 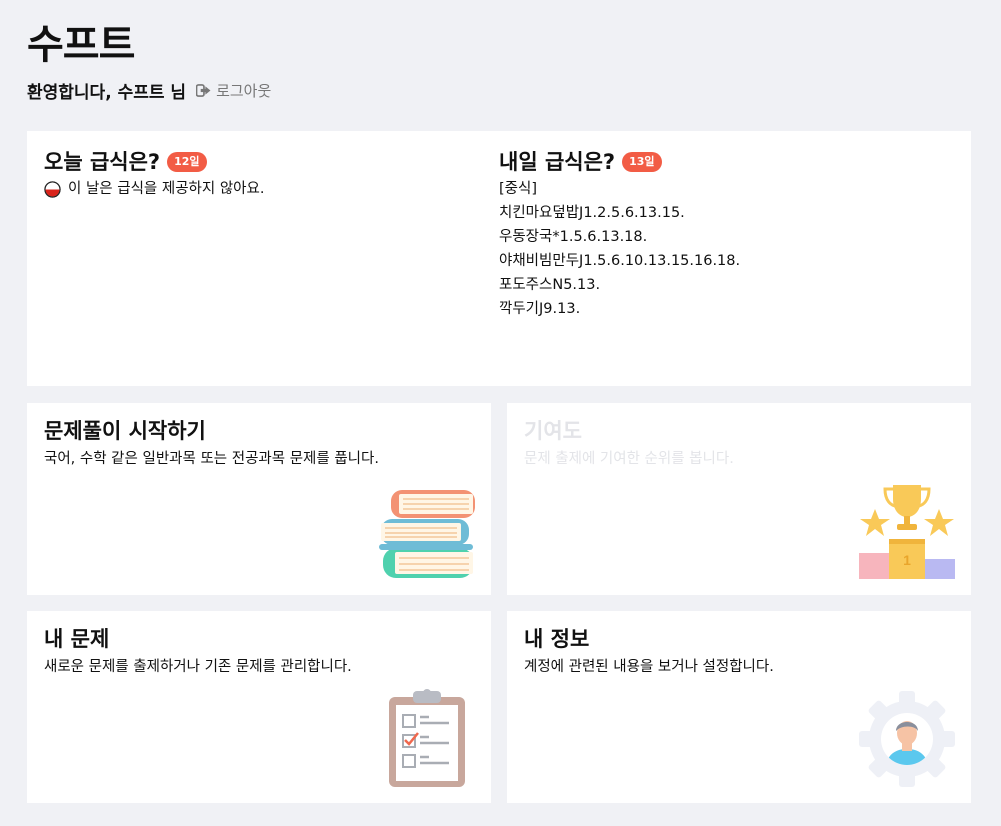 I want to click on today-meal: 오늘 급식은? 12일 이 날은 급식을 제공하지 않아요., so click(x=154, y=174).